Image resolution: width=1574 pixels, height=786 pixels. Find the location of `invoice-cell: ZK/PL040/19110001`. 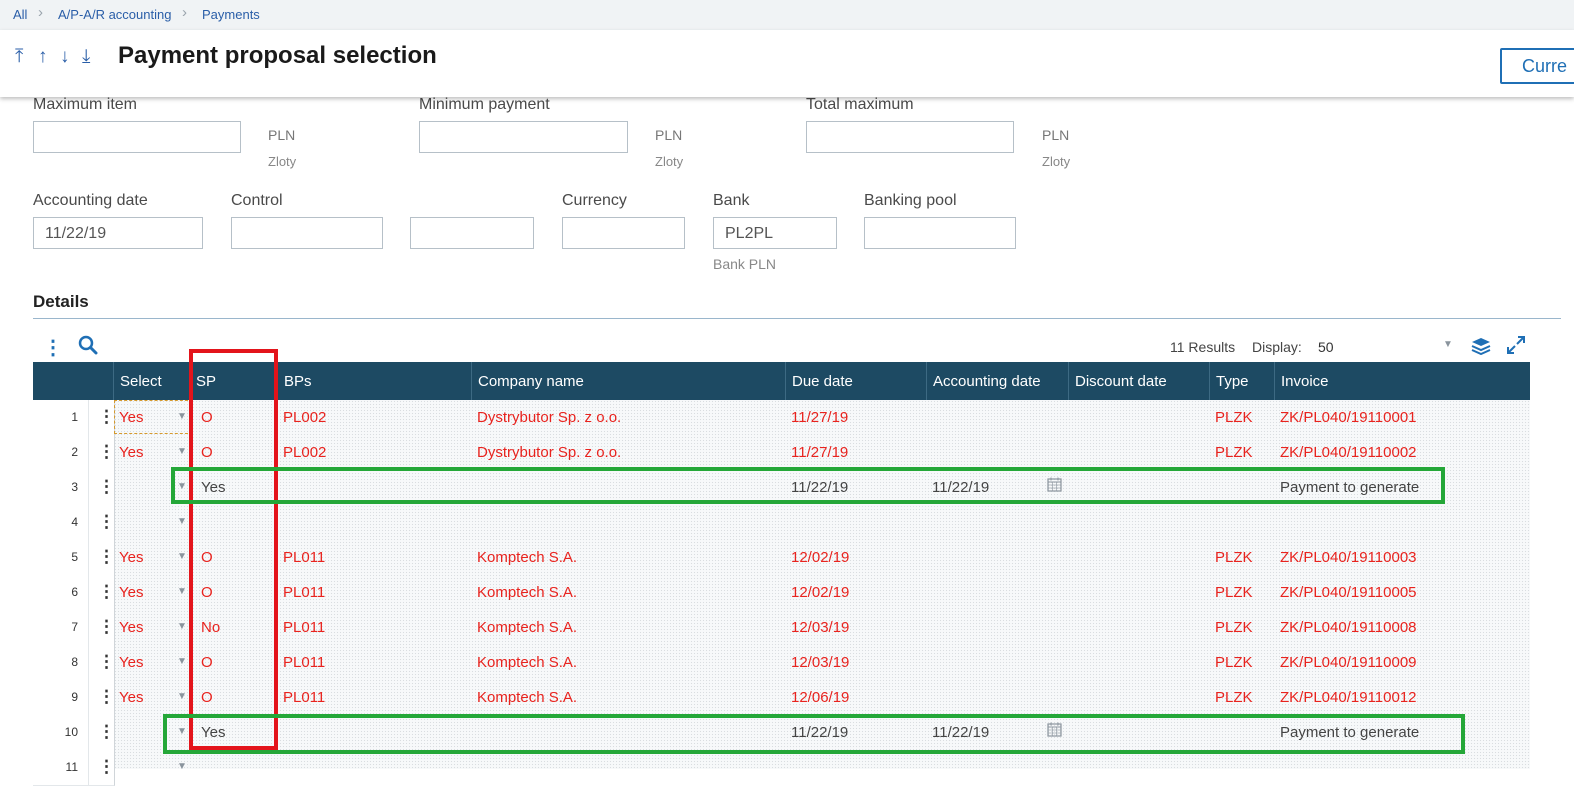

invoice-cell: ZK/PL040/19110001 is located at coordinates (1348, 417).